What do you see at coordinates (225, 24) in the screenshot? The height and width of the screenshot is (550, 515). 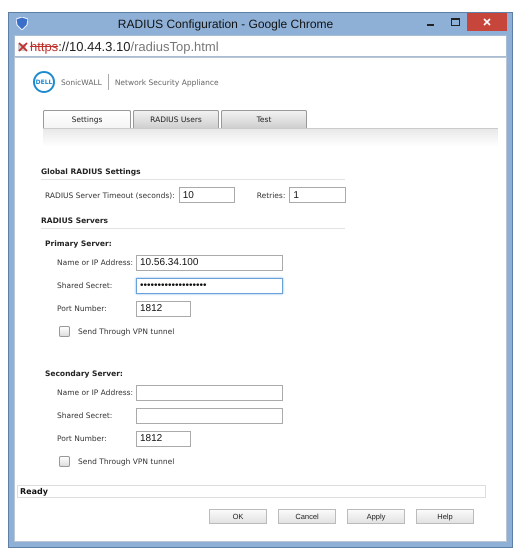 I see `window-title: RADIUS Configuration - Google Chrome` at bounding box center [225, 24].